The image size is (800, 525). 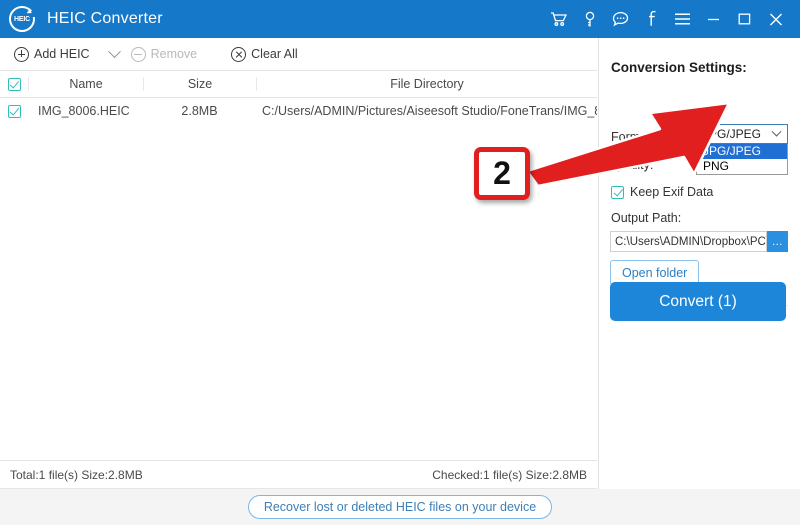 I want to click on chat-icon, so click(x=620, y=19).